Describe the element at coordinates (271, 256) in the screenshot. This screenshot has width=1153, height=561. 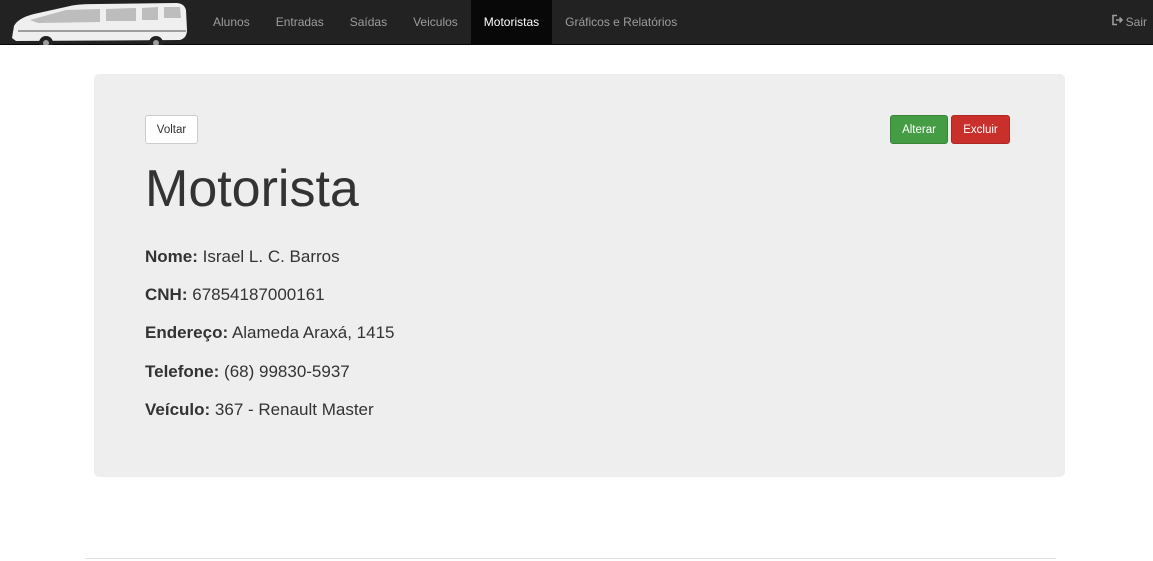
I see `field-value: Israel L. C. Barros` at that location.